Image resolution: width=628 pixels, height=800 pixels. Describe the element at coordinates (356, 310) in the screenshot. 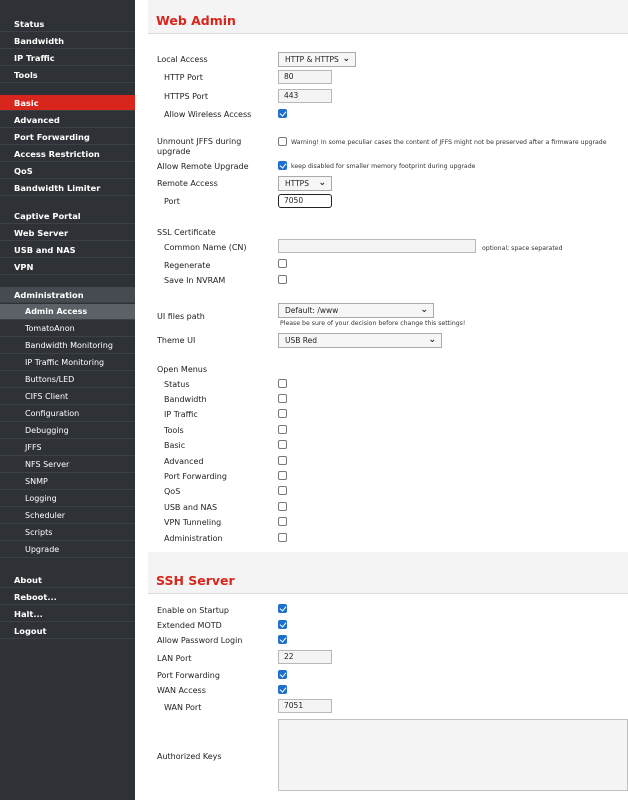

I see `ui-files-path-select: Default: /www ⌄` at that location.